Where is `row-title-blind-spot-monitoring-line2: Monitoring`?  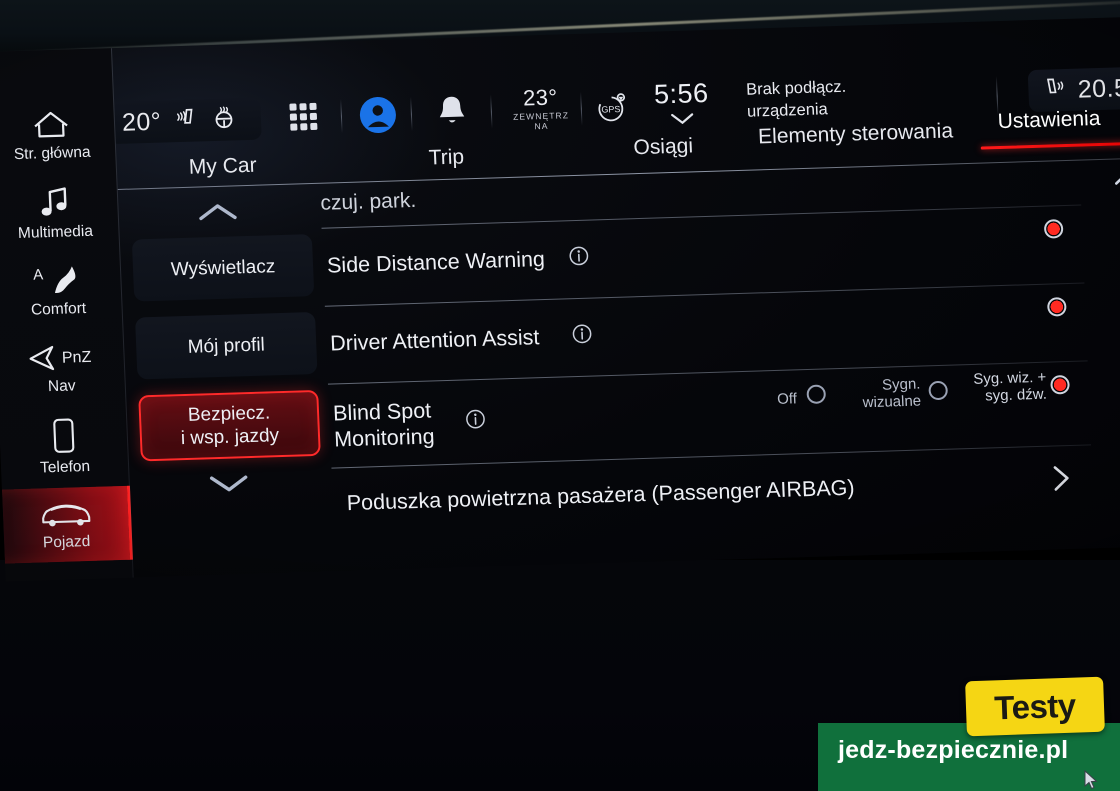 row-title-blind-spot-monitoring-line2: Monitoring is located at coordinates (384, 438).